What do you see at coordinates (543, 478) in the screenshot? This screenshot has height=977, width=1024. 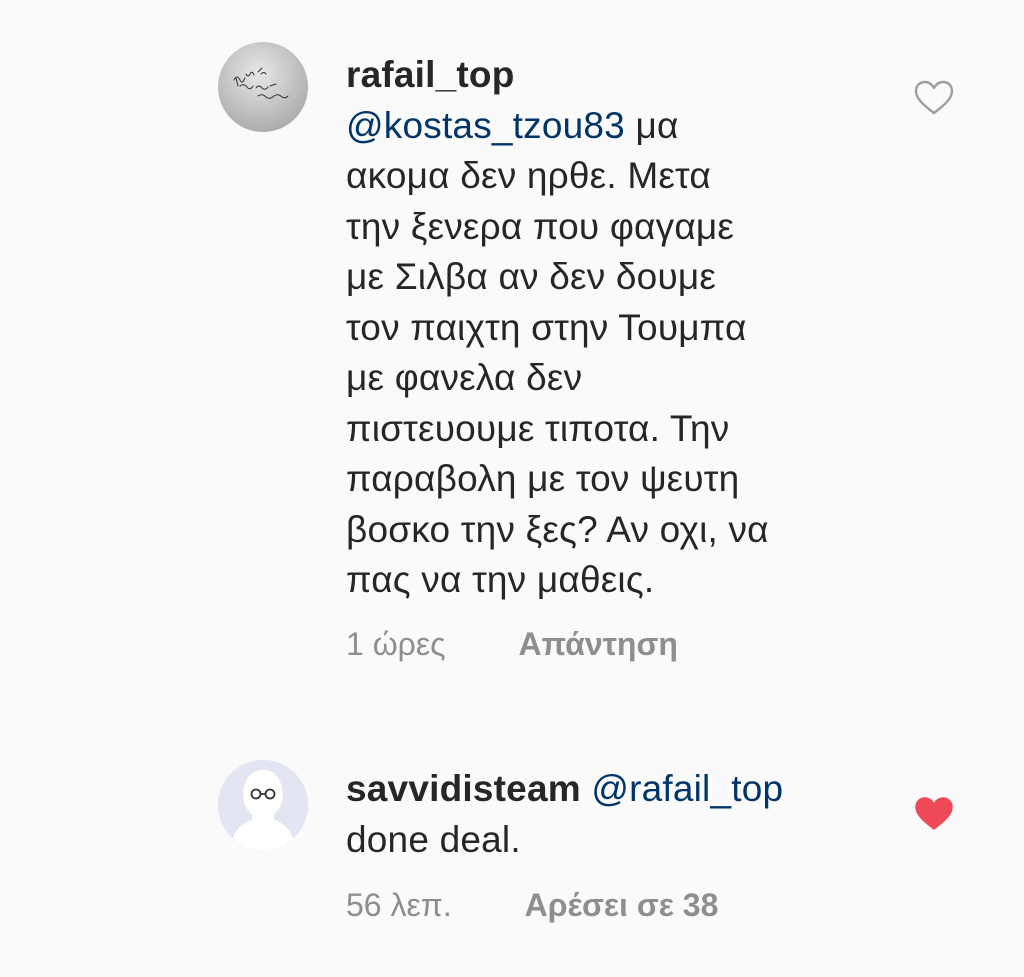 I see `comment-text: παραβολη με τον ψευτη` at bounding box center [543, 478].